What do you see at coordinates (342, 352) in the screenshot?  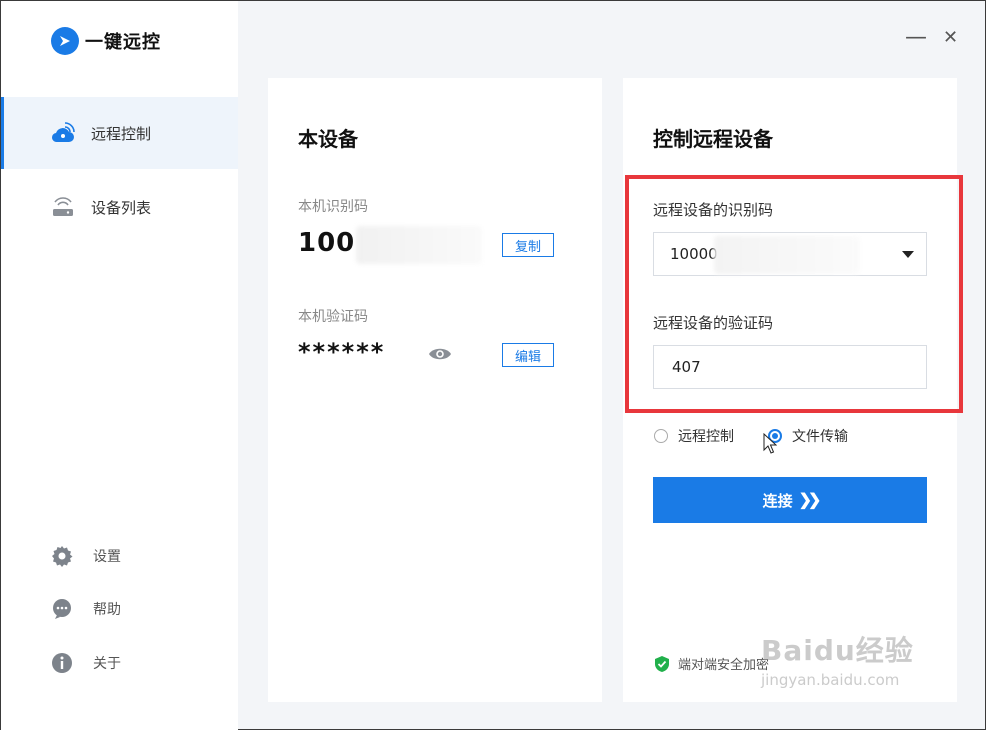 I see `local-code-value: ******` at bounding box center [342, 352].